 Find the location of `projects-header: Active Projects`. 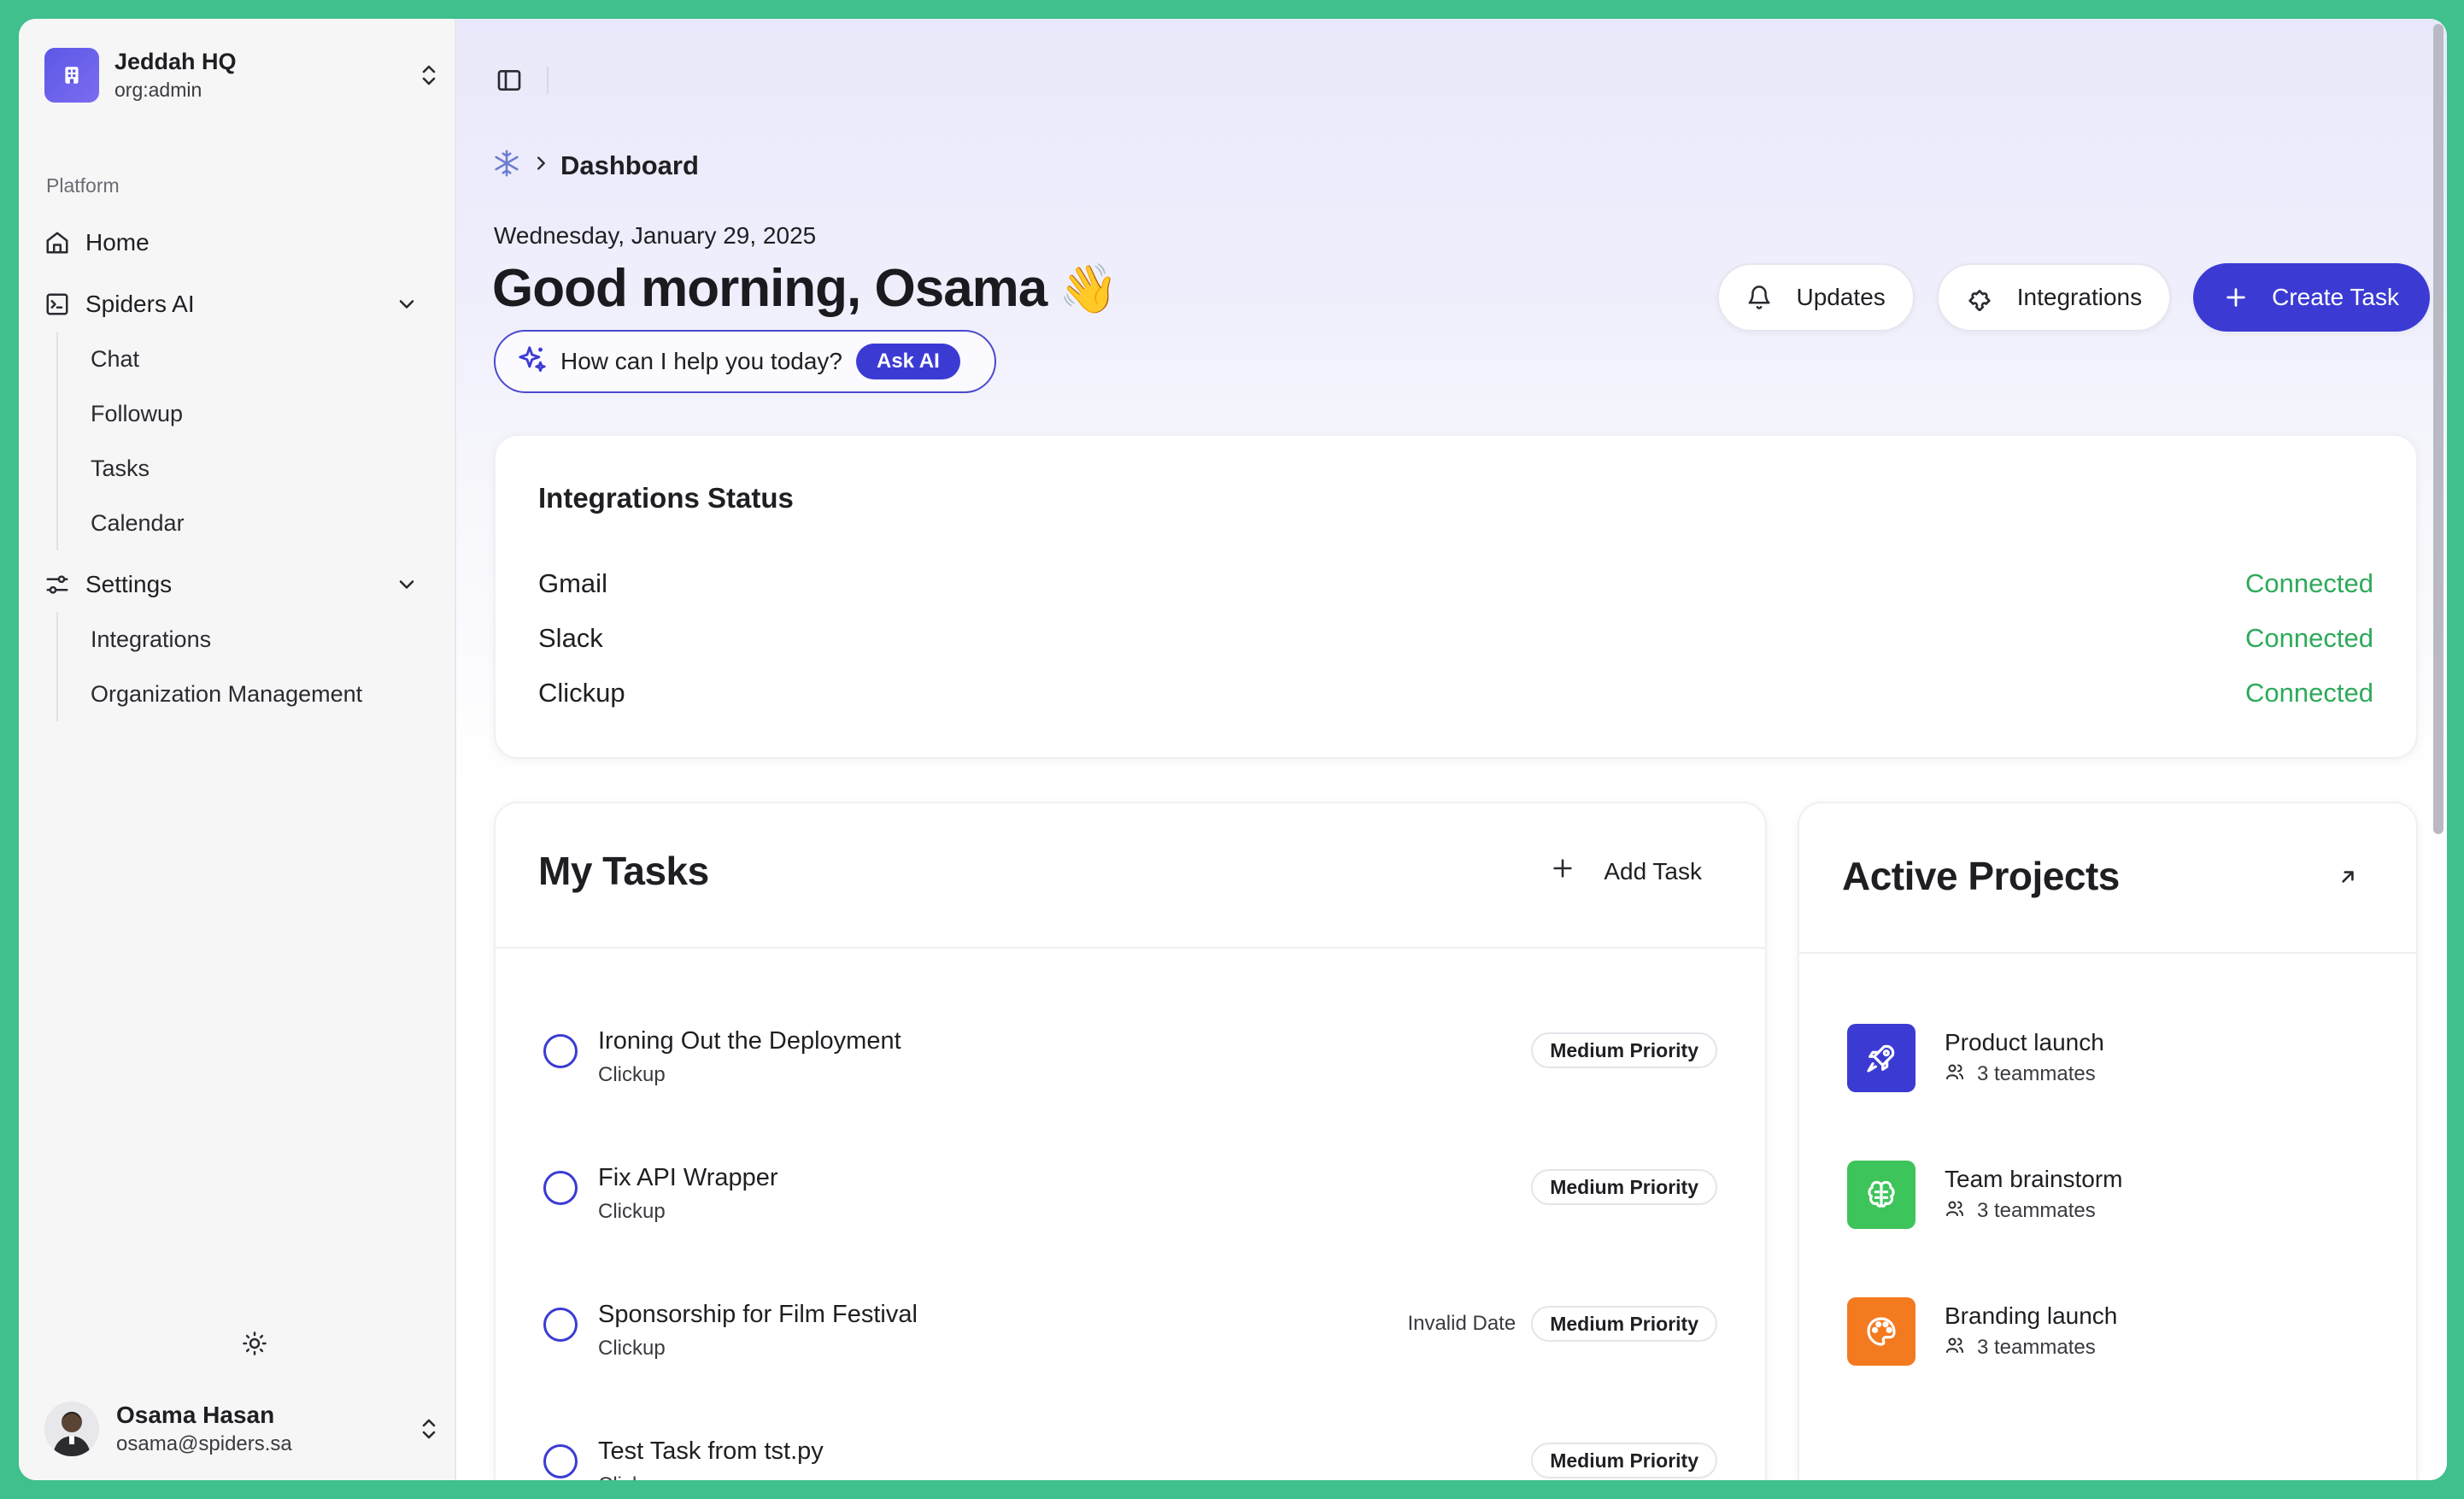

projects-header: Active Projects is located at coordinates (2107, 878).